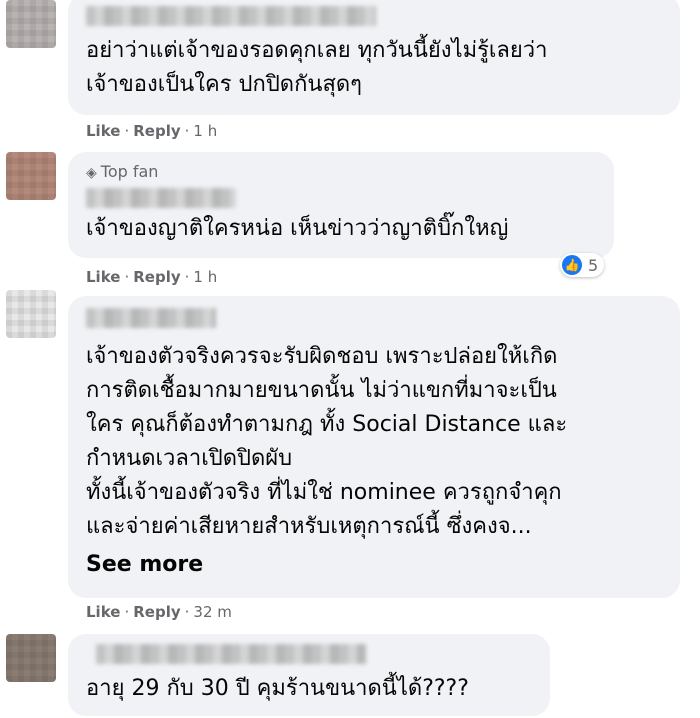  Describe the element at coordinates (212, 612) in the screenshot. I see `timestamp: 32 m` at that location.